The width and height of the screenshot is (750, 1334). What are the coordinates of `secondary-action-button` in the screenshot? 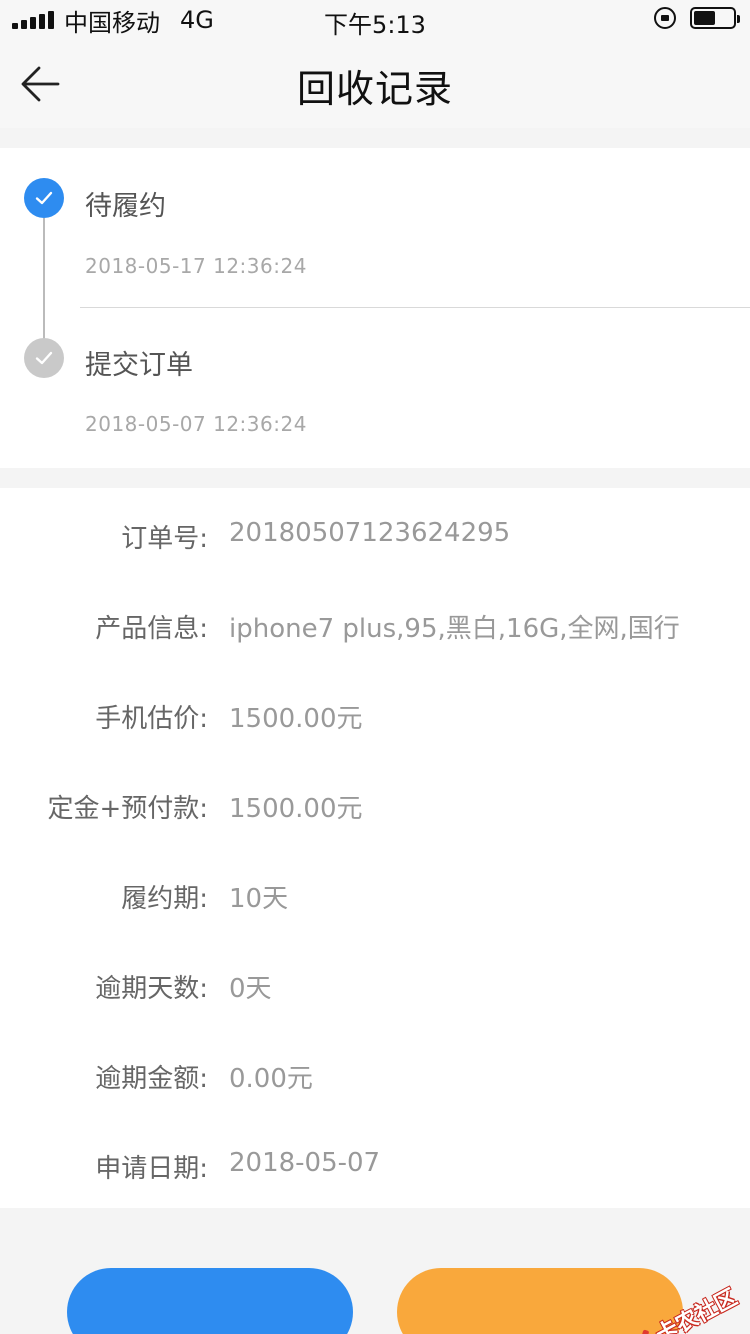 It's located at (540, 1301).